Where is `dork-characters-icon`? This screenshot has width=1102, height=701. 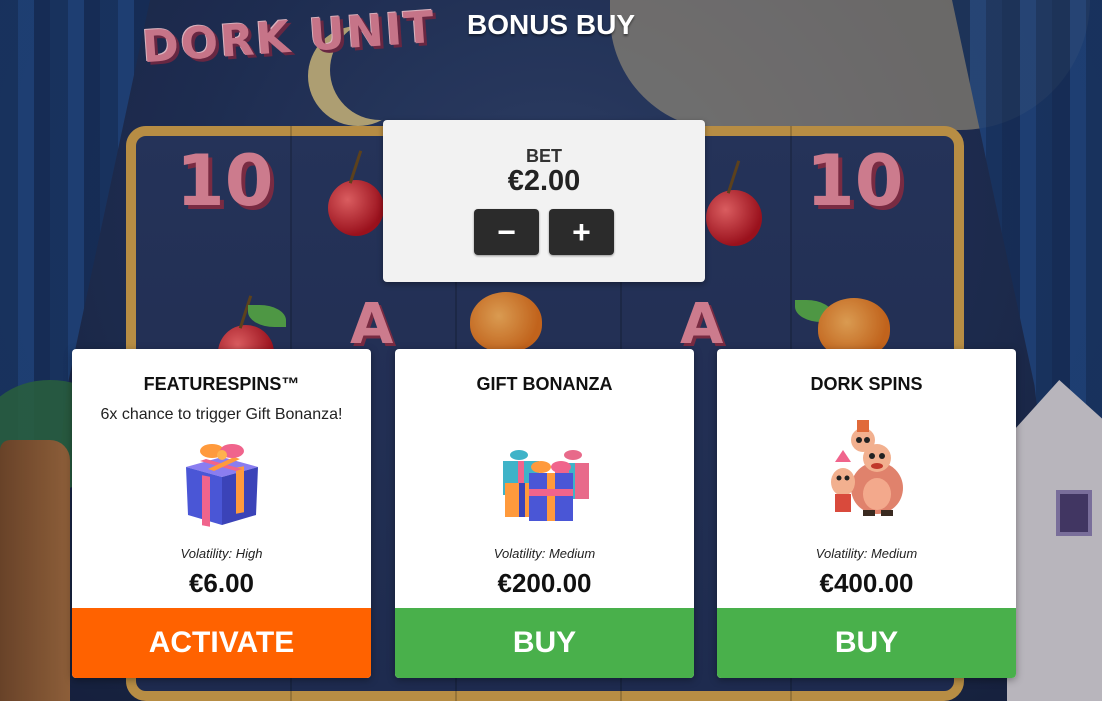
dork-characters-icon is located at coordinates (867, 468).